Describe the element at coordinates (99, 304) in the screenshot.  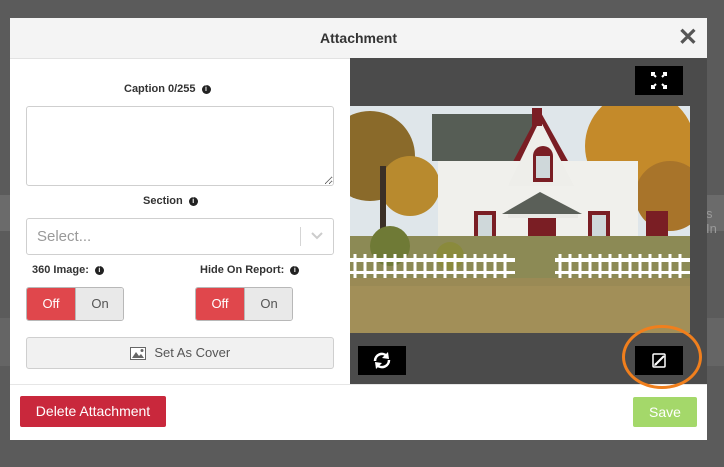
I see `image360-on-button: On` at that location.